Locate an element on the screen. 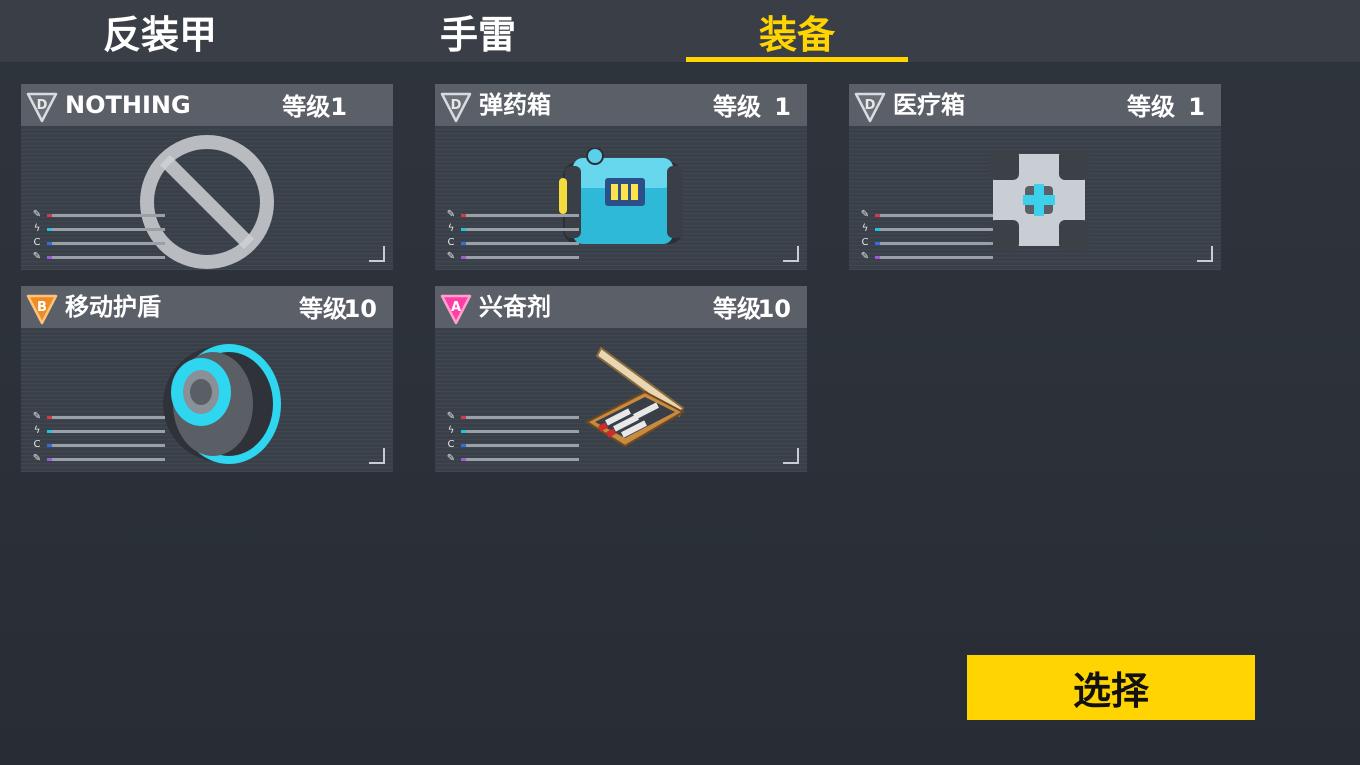  tab-label: 反装甲 is located at coordinates (159, 34).